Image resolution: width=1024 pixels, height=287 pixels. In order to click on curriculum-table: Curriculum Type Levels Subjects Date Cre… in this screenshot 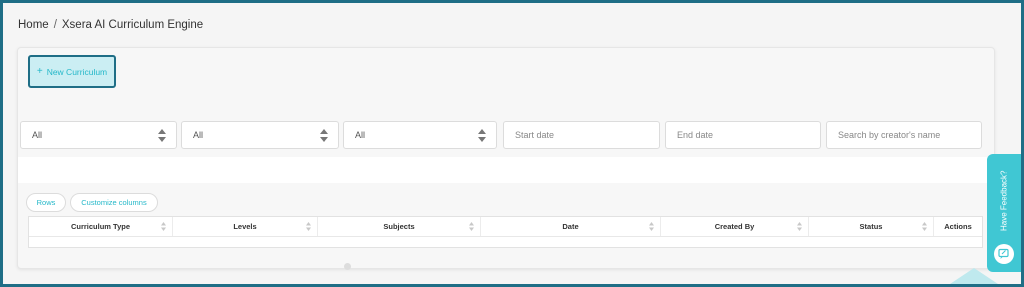, I will do `click(505, 232)`.